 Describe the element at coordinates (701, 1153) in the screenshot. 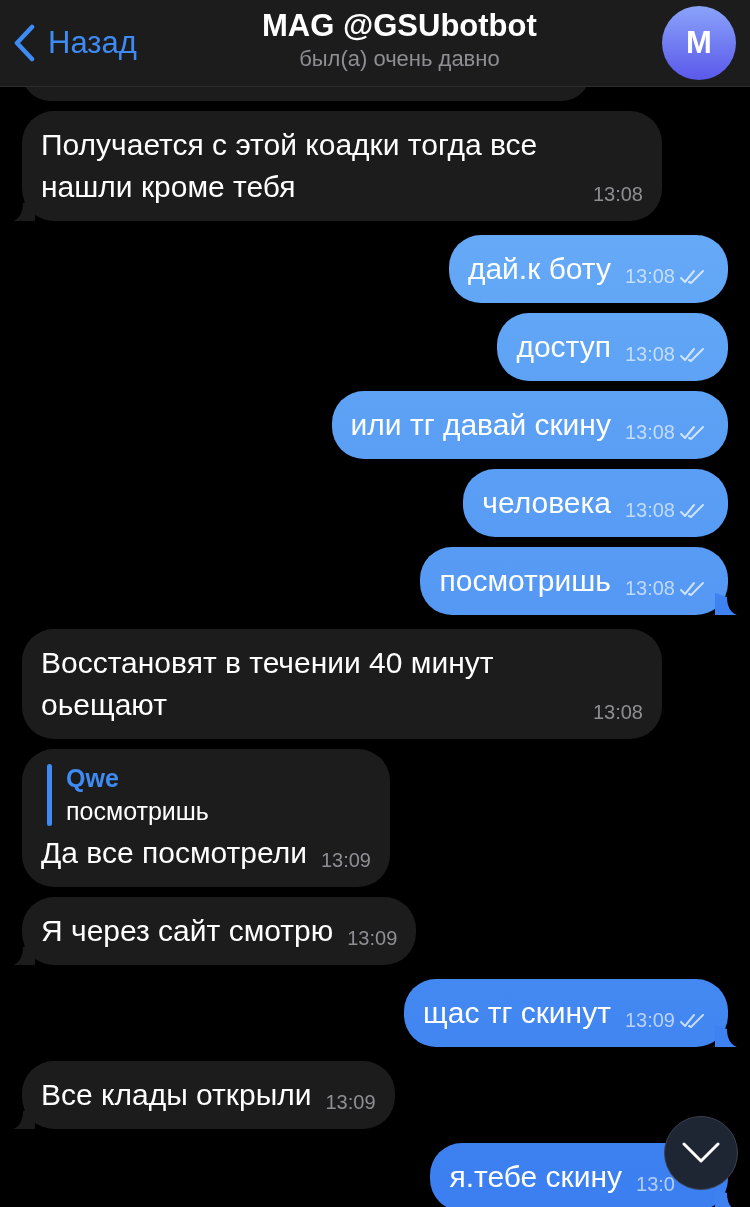

I see `chevron-down-icon` at that location.